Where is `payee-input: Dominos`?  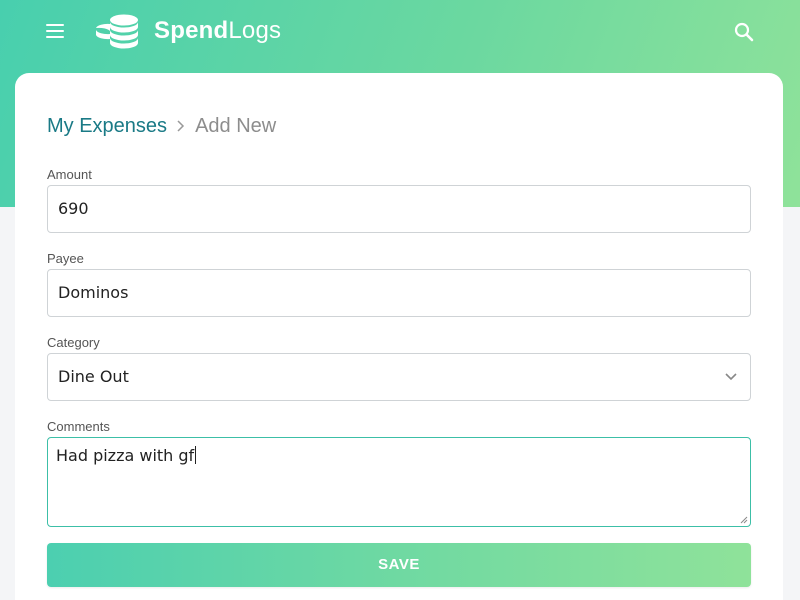
payee-input: Dominos is located at coordinates (399, 293).